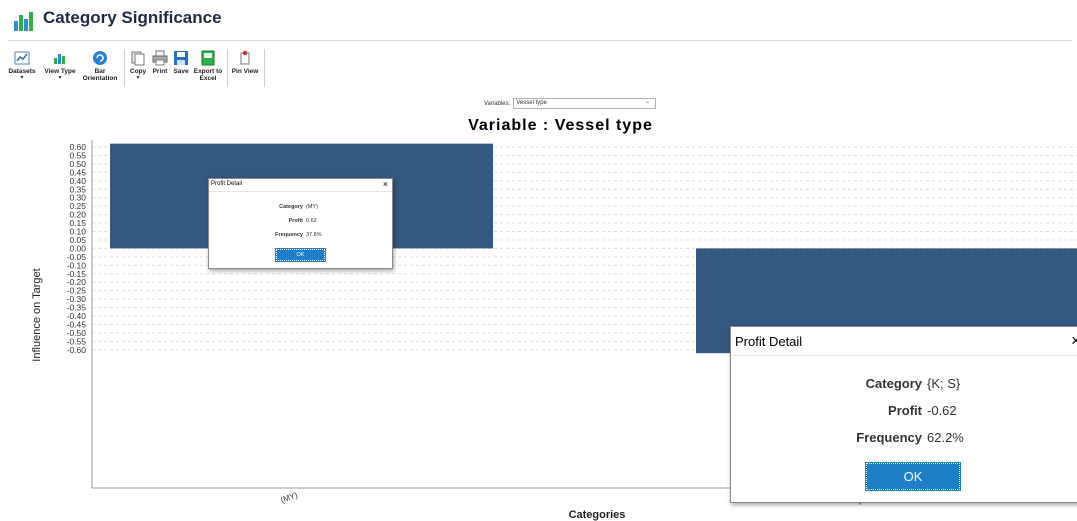  Describe the element at coordinates (37, 314) in the screenshot. I see `y-axis-label: Influence on Target` at that location.